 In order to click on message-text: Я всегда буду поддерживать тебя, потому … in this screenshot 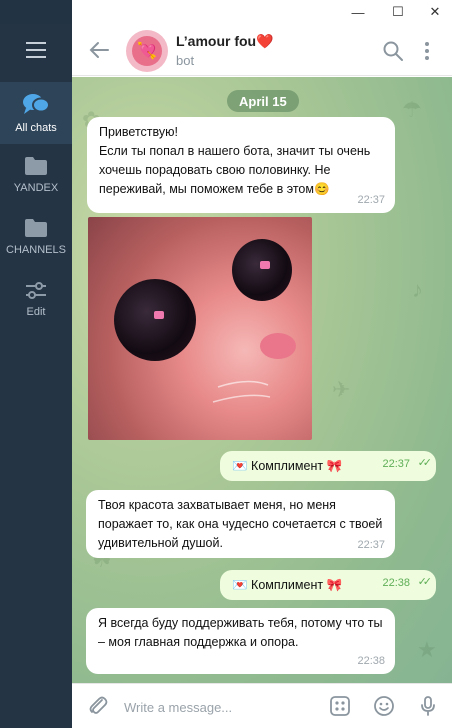, I will do `click(240, 632)`.